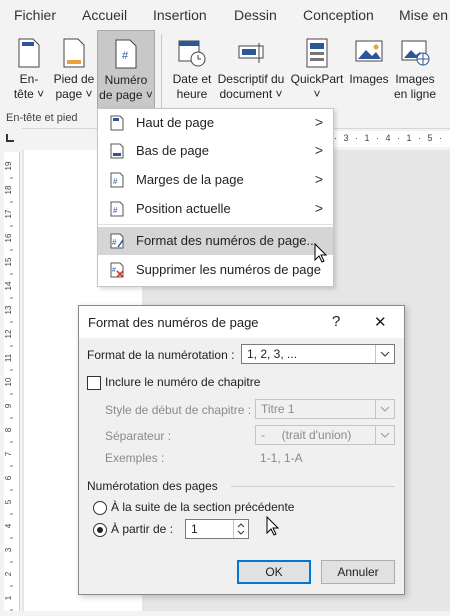  Describe the element at coordinates (390, 139) in the screenshot. I see `horizontal-ruler: · 3 · 1 · 4 · 1 · 5 ·` at that location.